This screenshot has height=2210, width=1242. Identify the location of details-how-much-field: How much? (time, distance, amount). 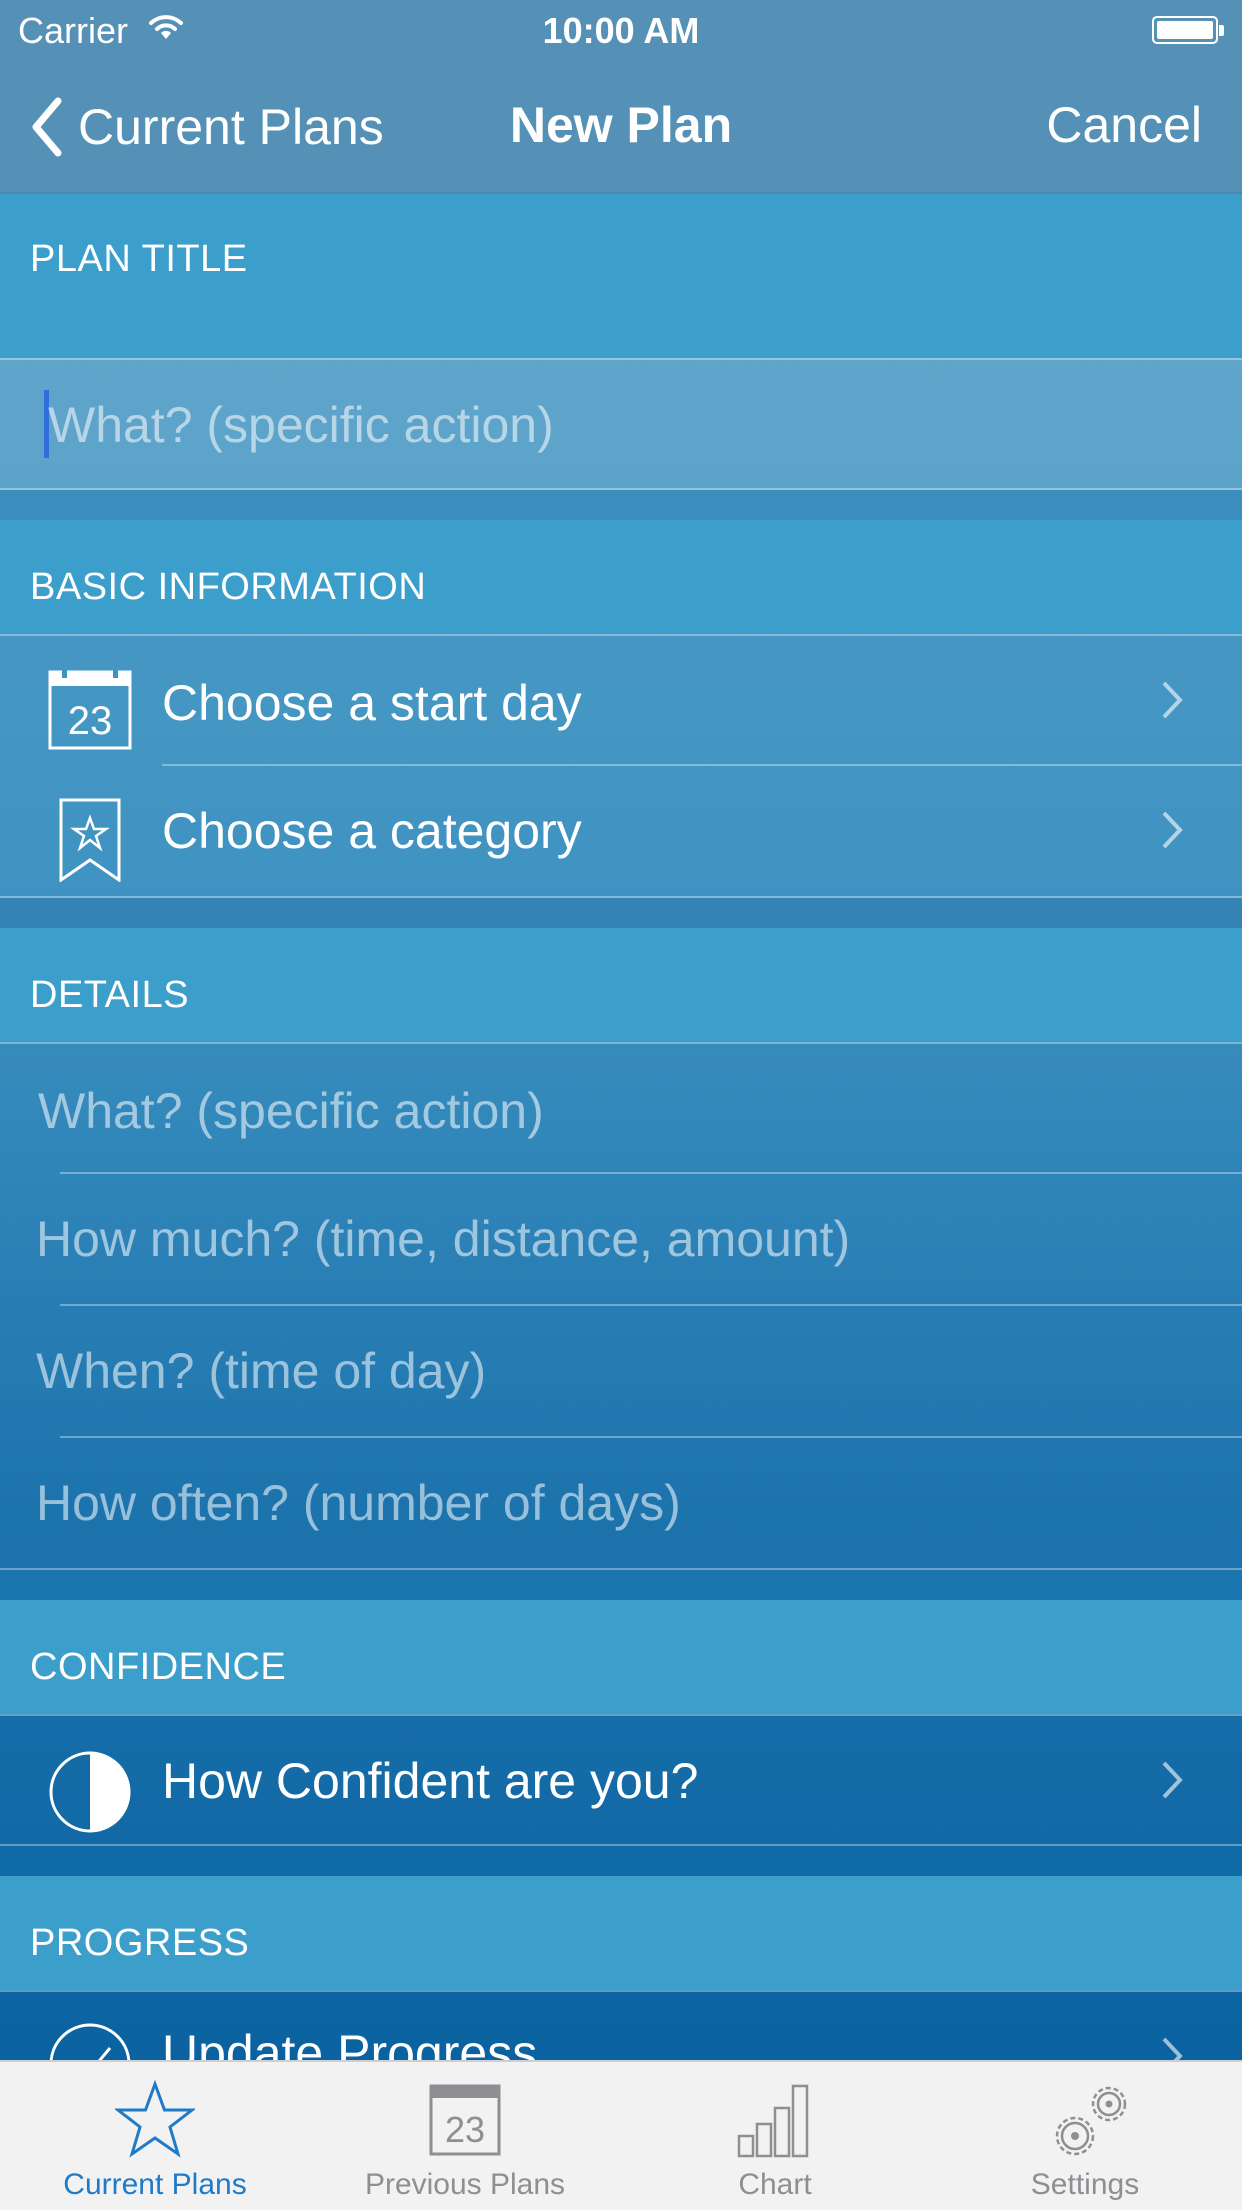
(621, 1239).